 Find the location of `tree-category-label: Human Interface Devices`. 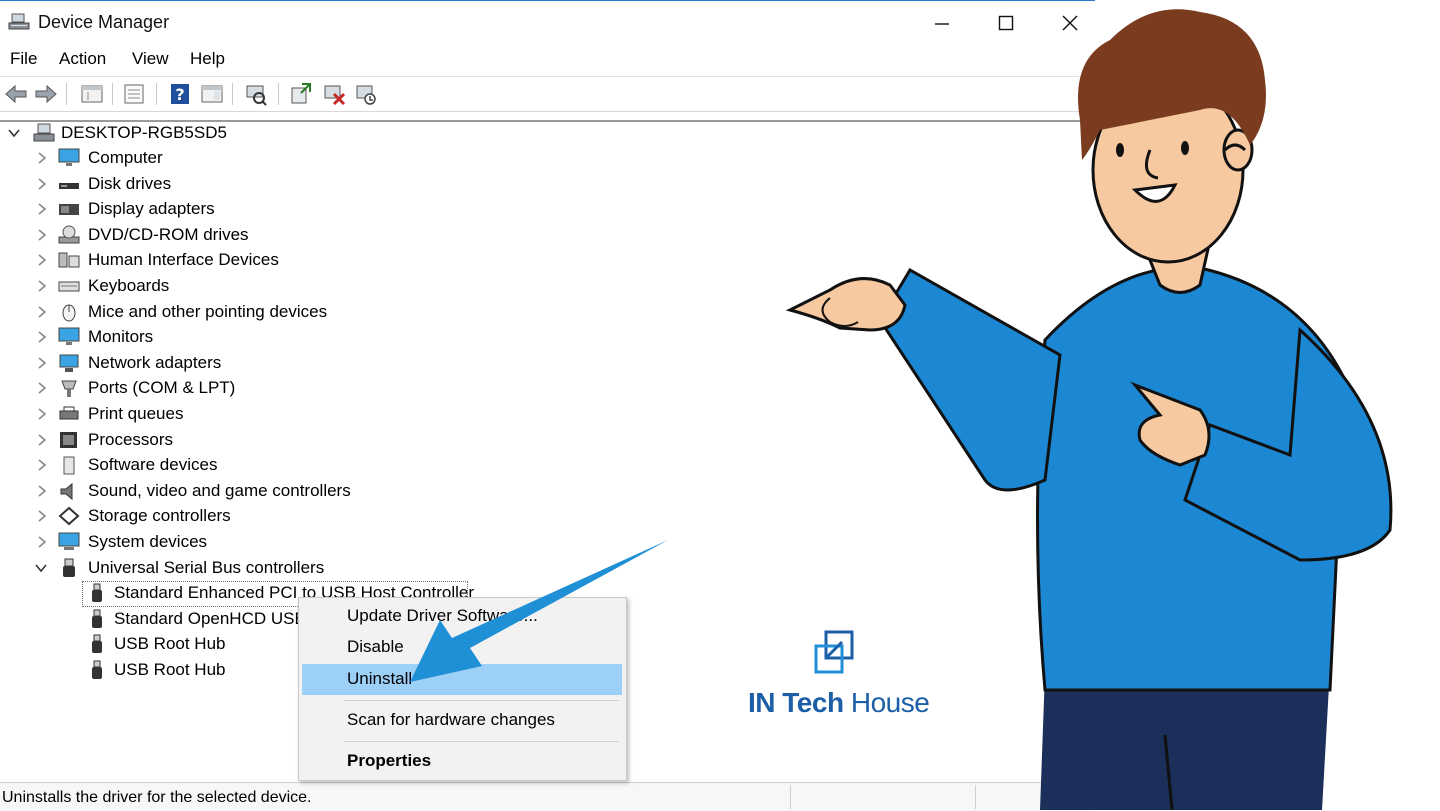

tree-category-label: Human Interface Devices is located at coordinates (183, 259).